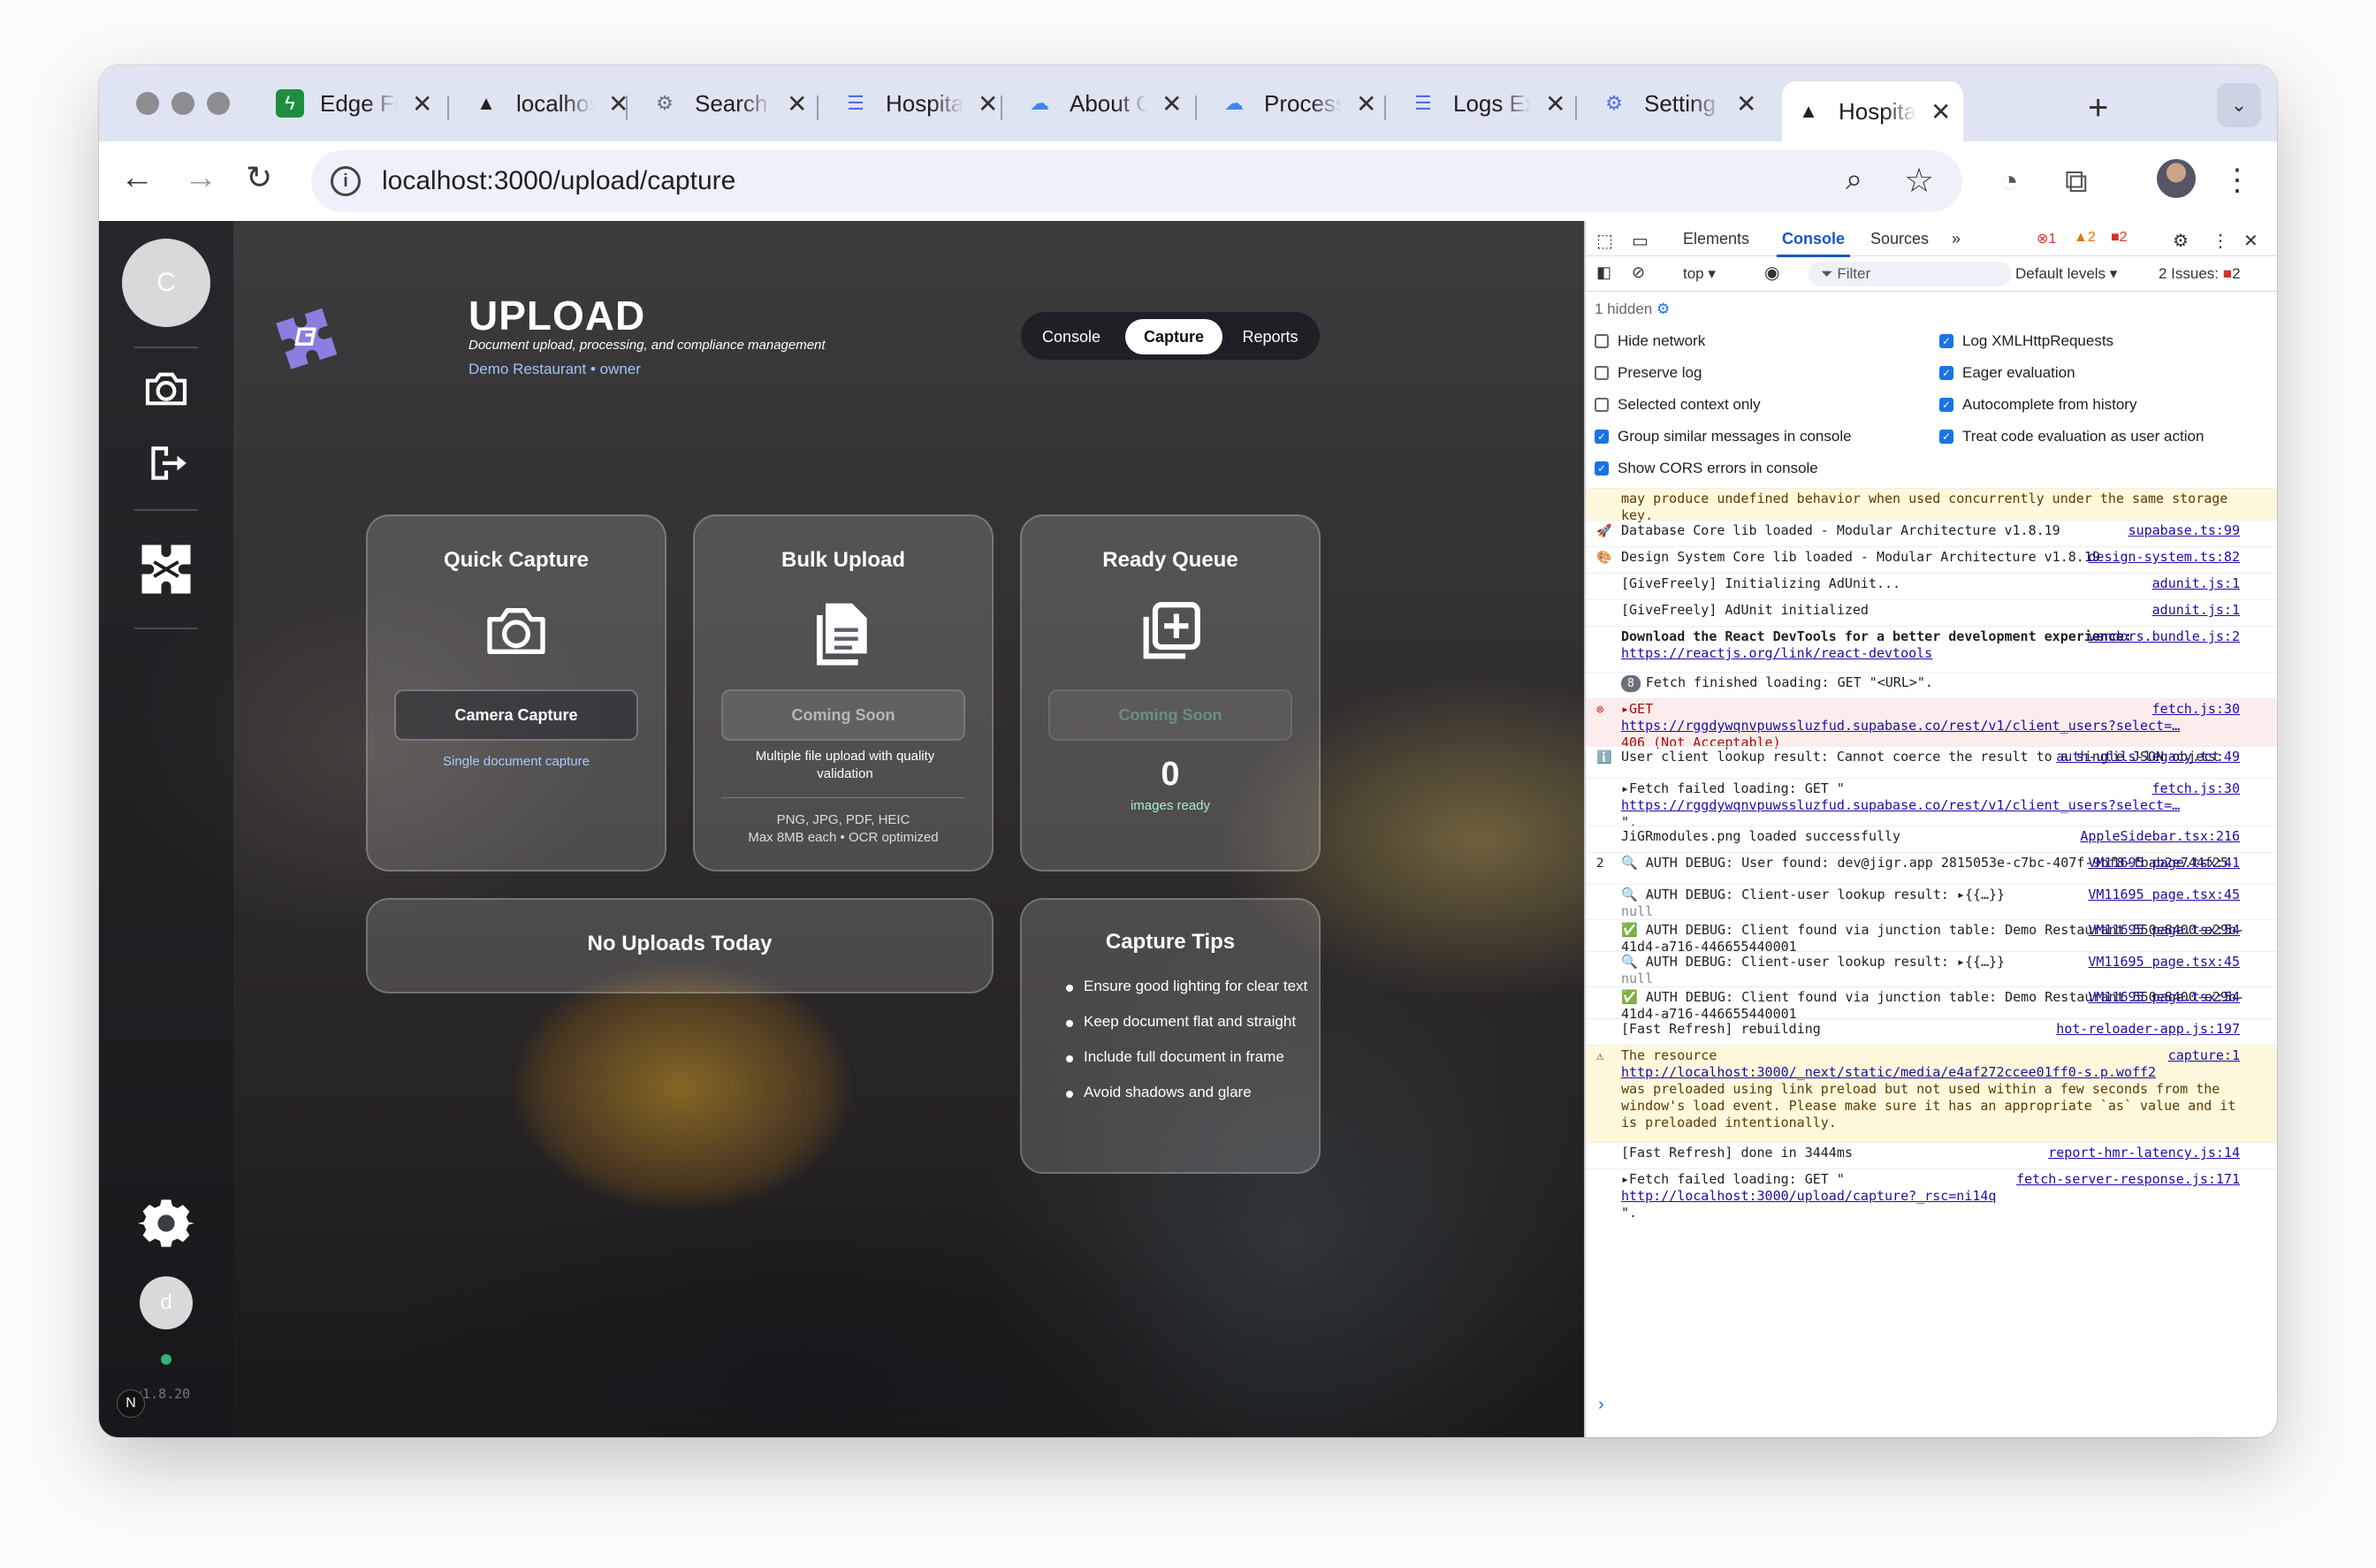 The width and height of the screenshot is (2376, 1568). Describe the element at coordinates (1638, 273) in the screenshot. I see `clear-console-icon: ⊘` at that location.